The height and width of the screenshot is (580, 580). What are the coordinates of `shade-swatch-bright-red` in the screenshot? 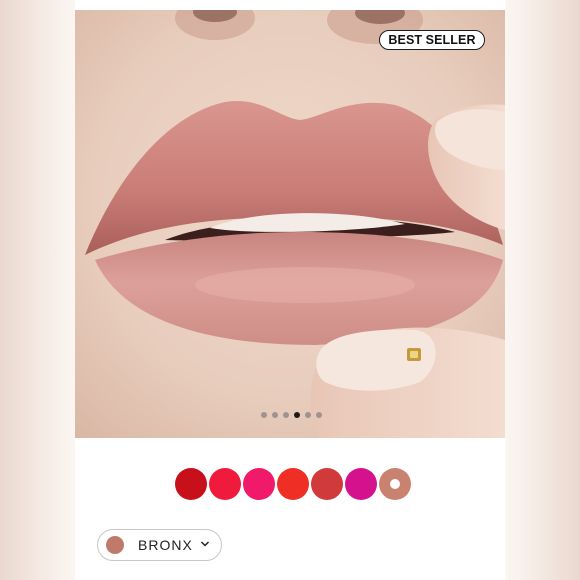 It's located at (225, 484).